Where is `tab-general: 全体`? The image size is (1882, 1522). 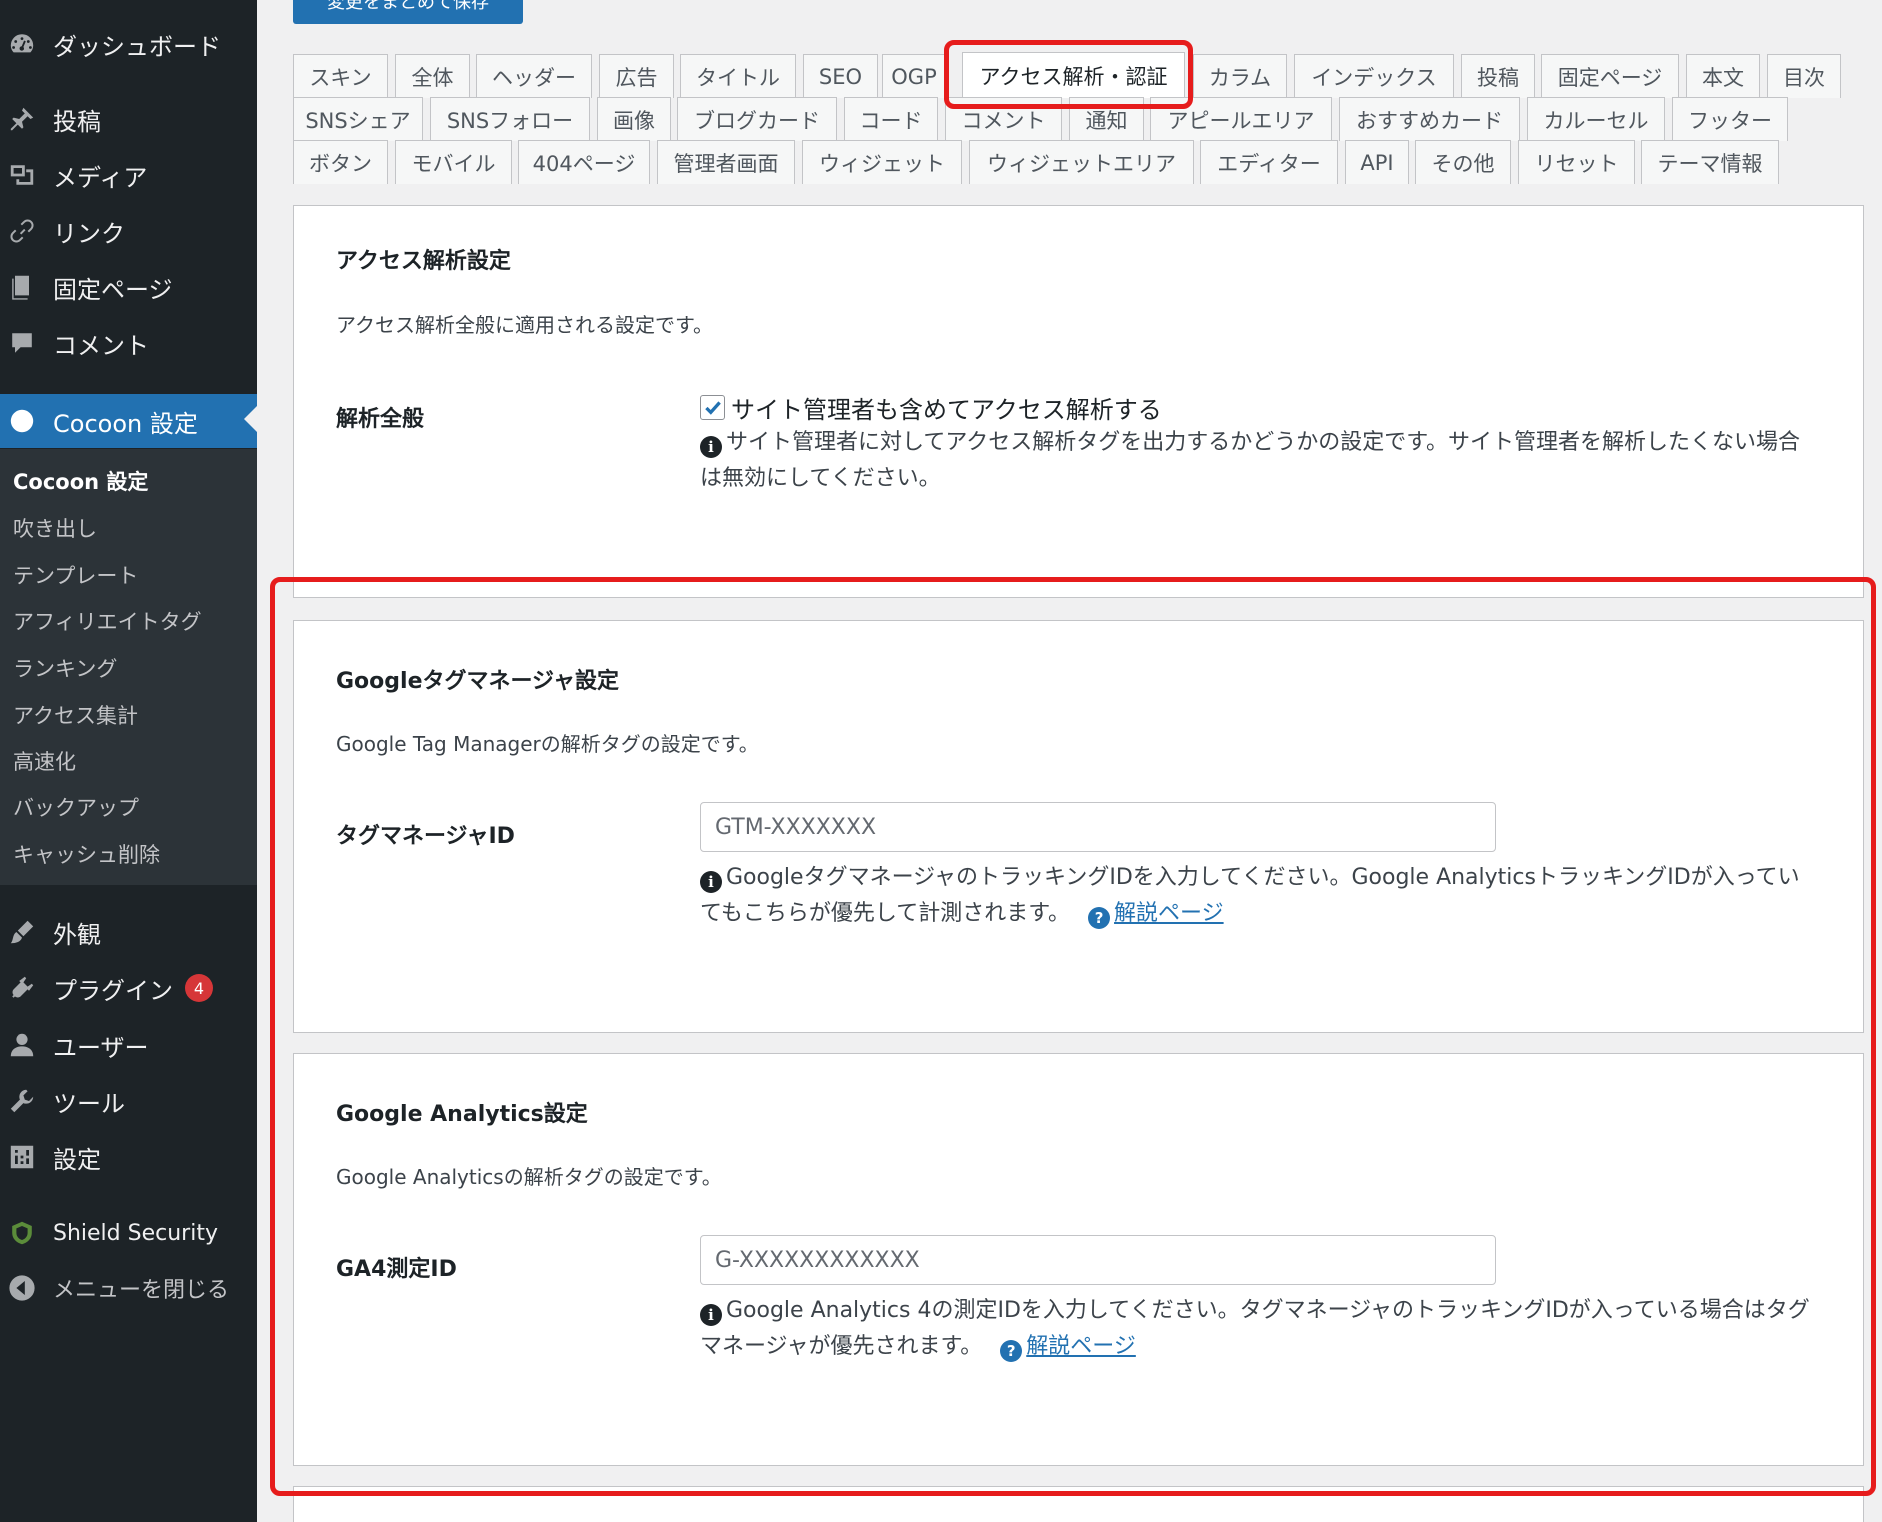 tab-general: 全体 is located at coordinates (432, 76).